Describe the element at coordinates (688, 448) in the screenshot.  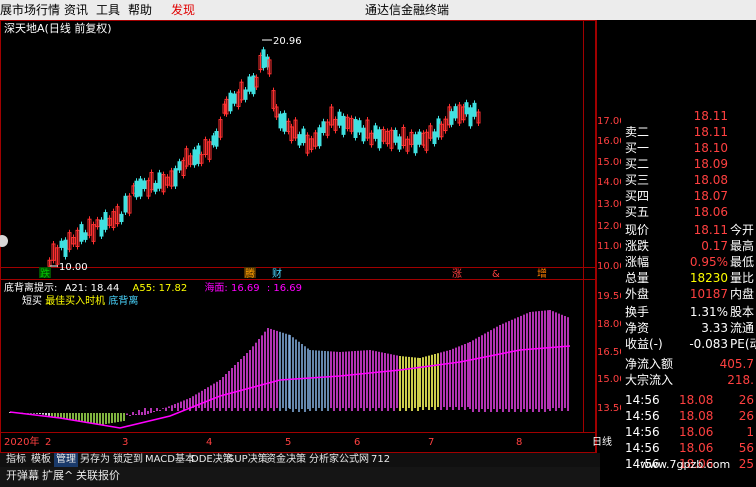
I see `tick-row: 14:56 18.06 56` at that location.